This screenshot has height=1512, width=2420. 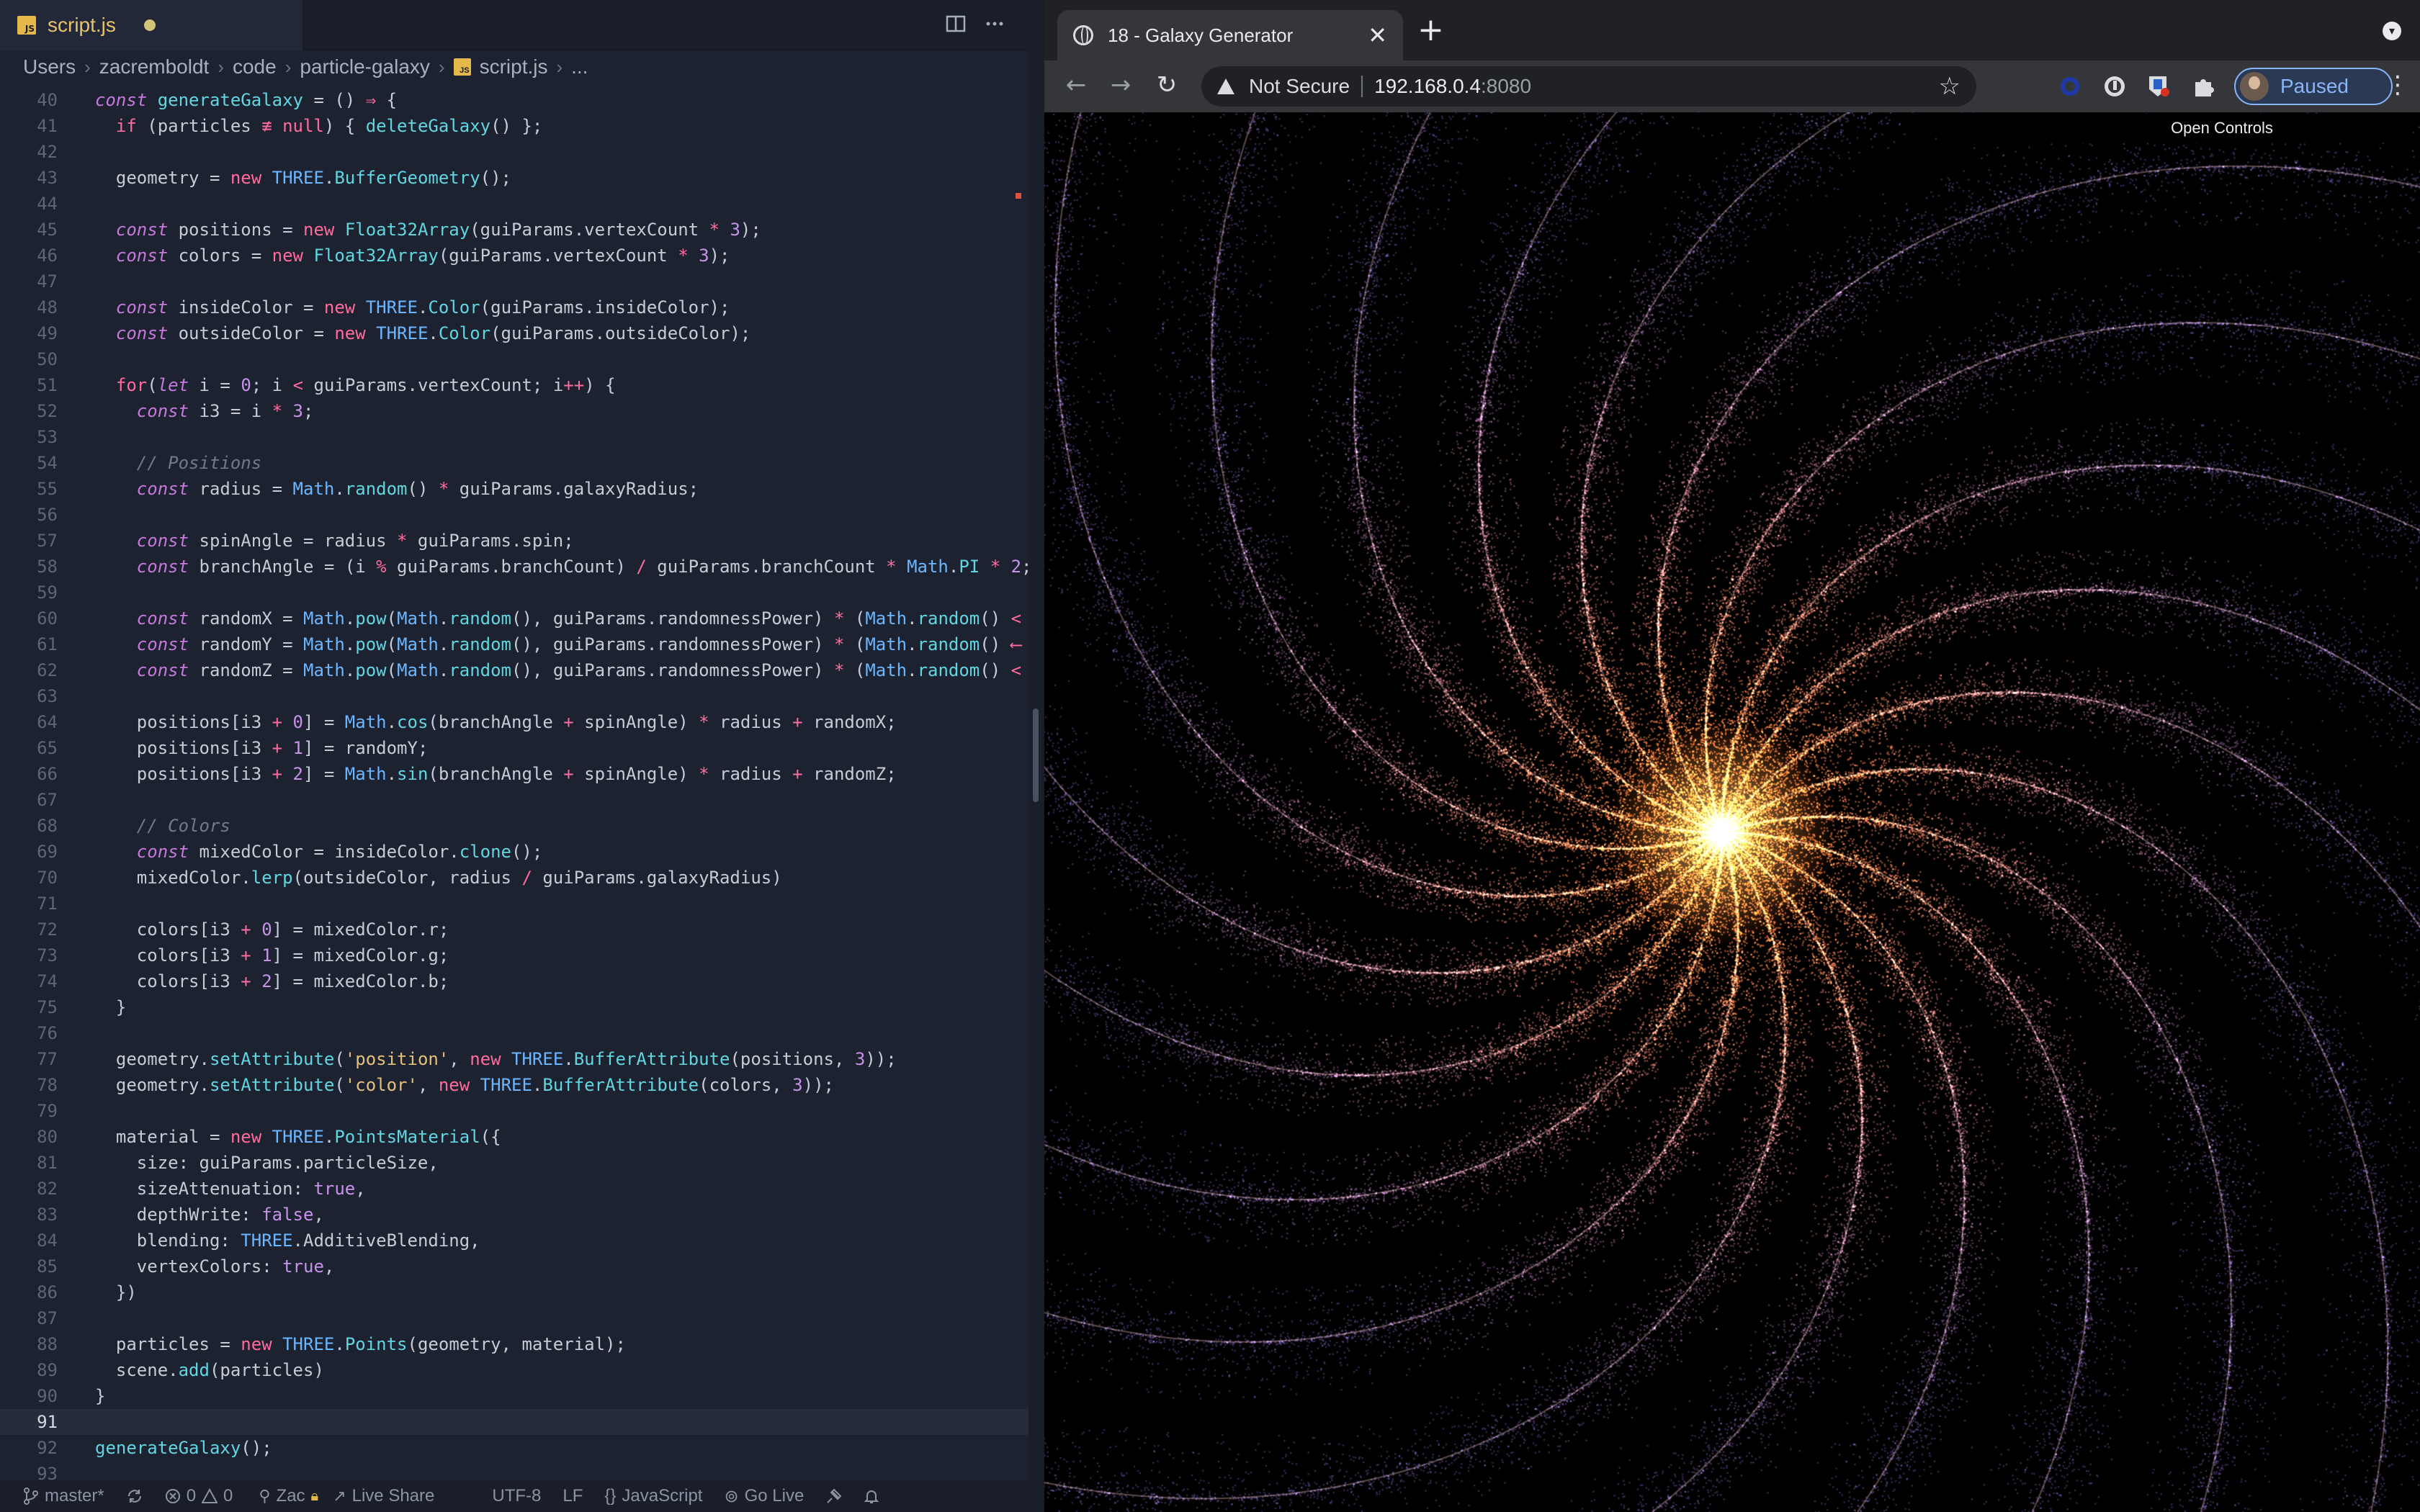 I want to click on encoding-indicator: UTF-8, so click(x=516, y=1496).